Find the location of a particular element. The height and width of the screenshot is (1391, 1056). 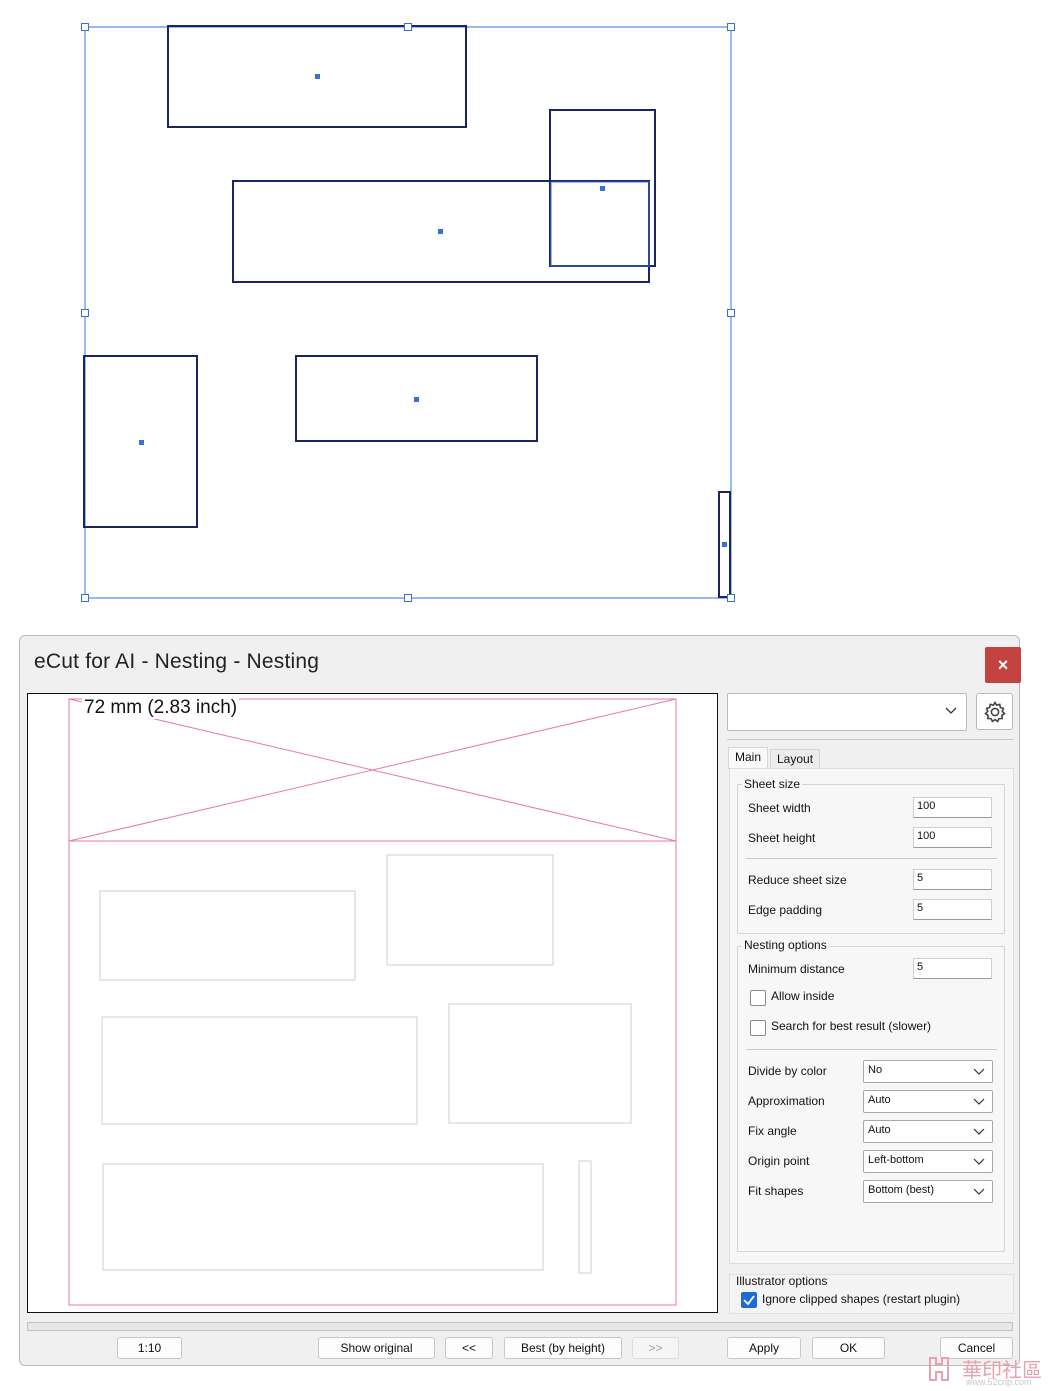

ok-button: OK is located at coordinates (848, 1348).